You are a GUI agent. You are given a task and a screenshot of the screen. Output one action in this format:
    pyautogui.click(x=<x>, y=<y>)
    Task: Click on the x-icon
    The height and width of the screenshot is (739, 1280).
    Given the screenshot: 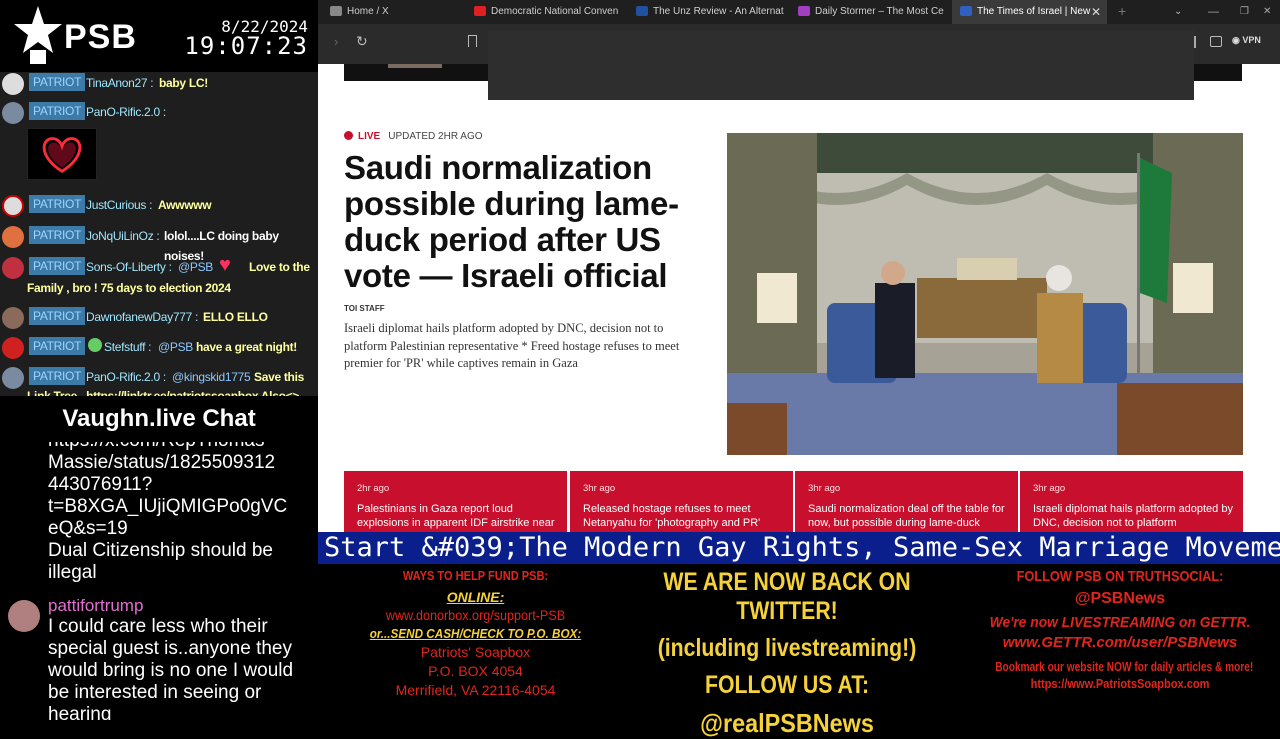 What is the action you would take?
    pyautogui.click(x=336, y=11)
    